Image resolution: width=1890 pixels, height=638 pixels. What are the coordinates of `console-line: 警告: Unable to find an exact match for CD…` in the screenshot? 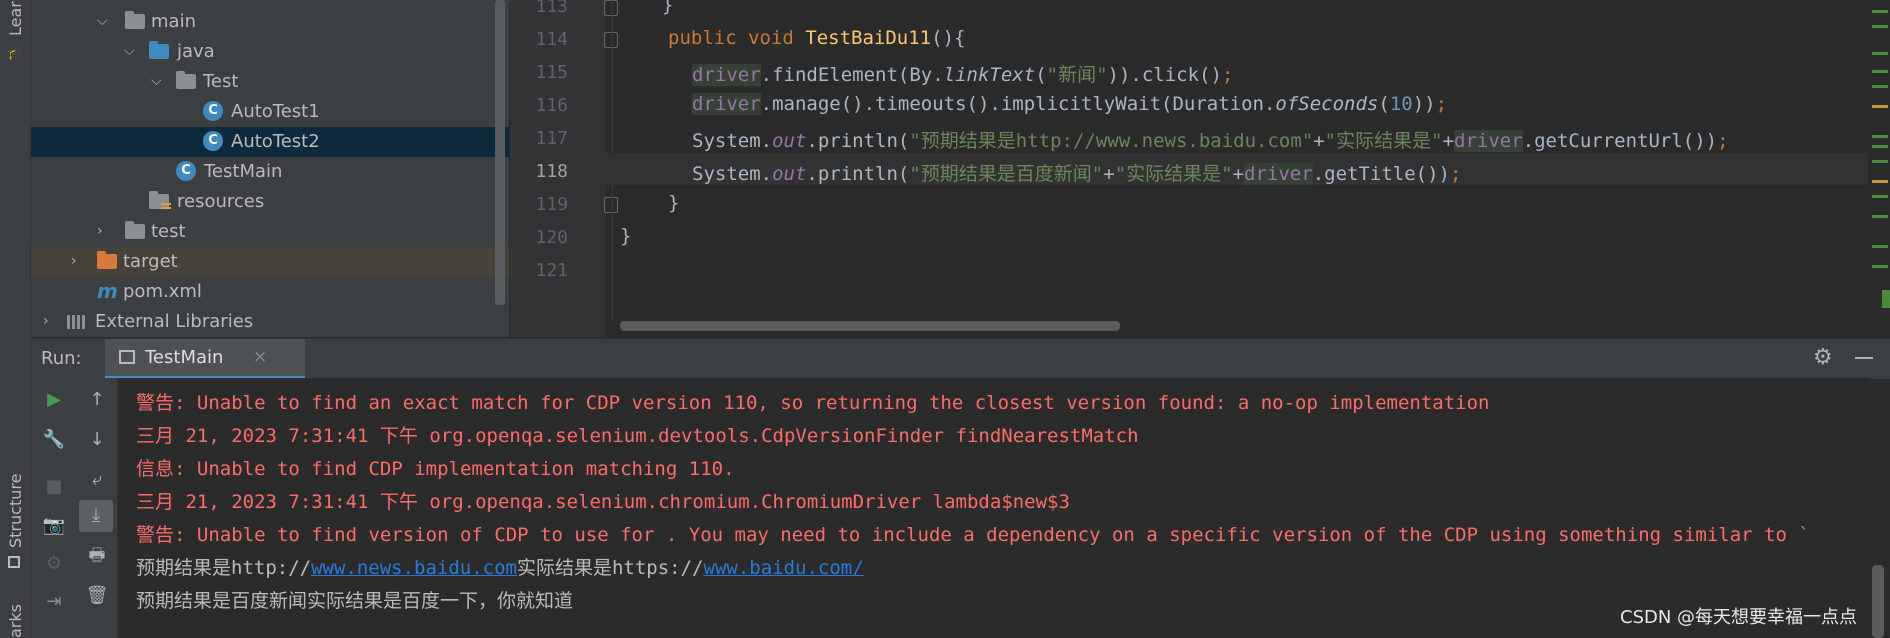 It's located at (813, 403).